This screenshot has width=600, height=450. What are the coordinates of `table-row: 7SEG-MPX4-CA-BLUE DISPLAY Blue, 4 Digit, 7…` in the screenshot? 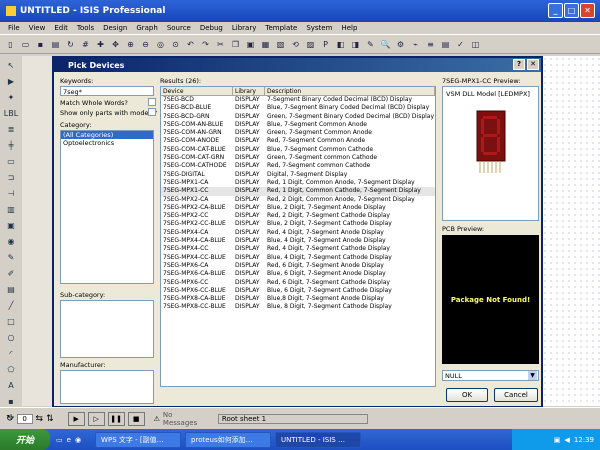 It's located at (298, 241).